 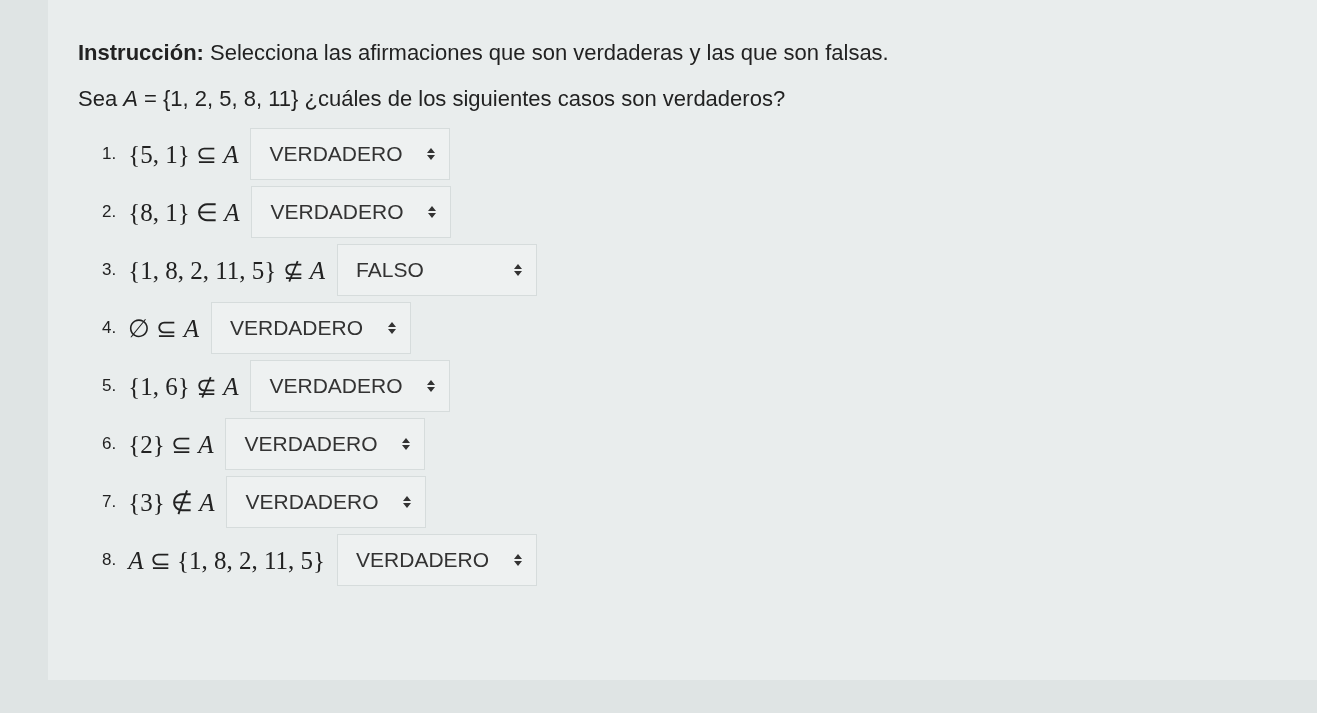 I want to click on item-number: 8., so click(x=109, y=560).